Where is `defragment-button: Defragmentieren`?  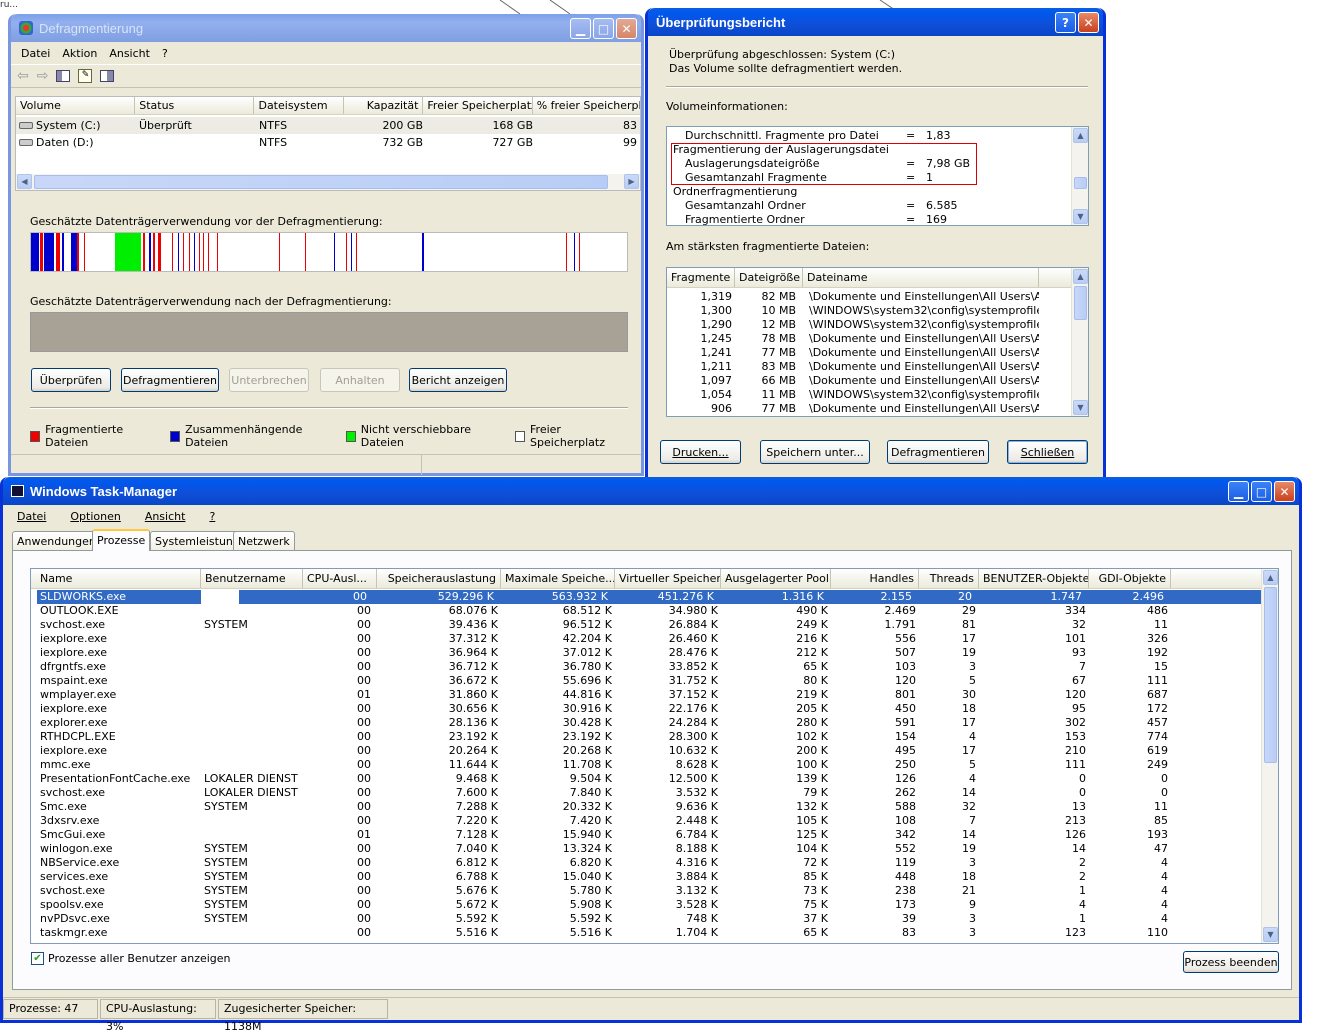 defragment-button: Defragmentieren is located at coordinates (170, 380).